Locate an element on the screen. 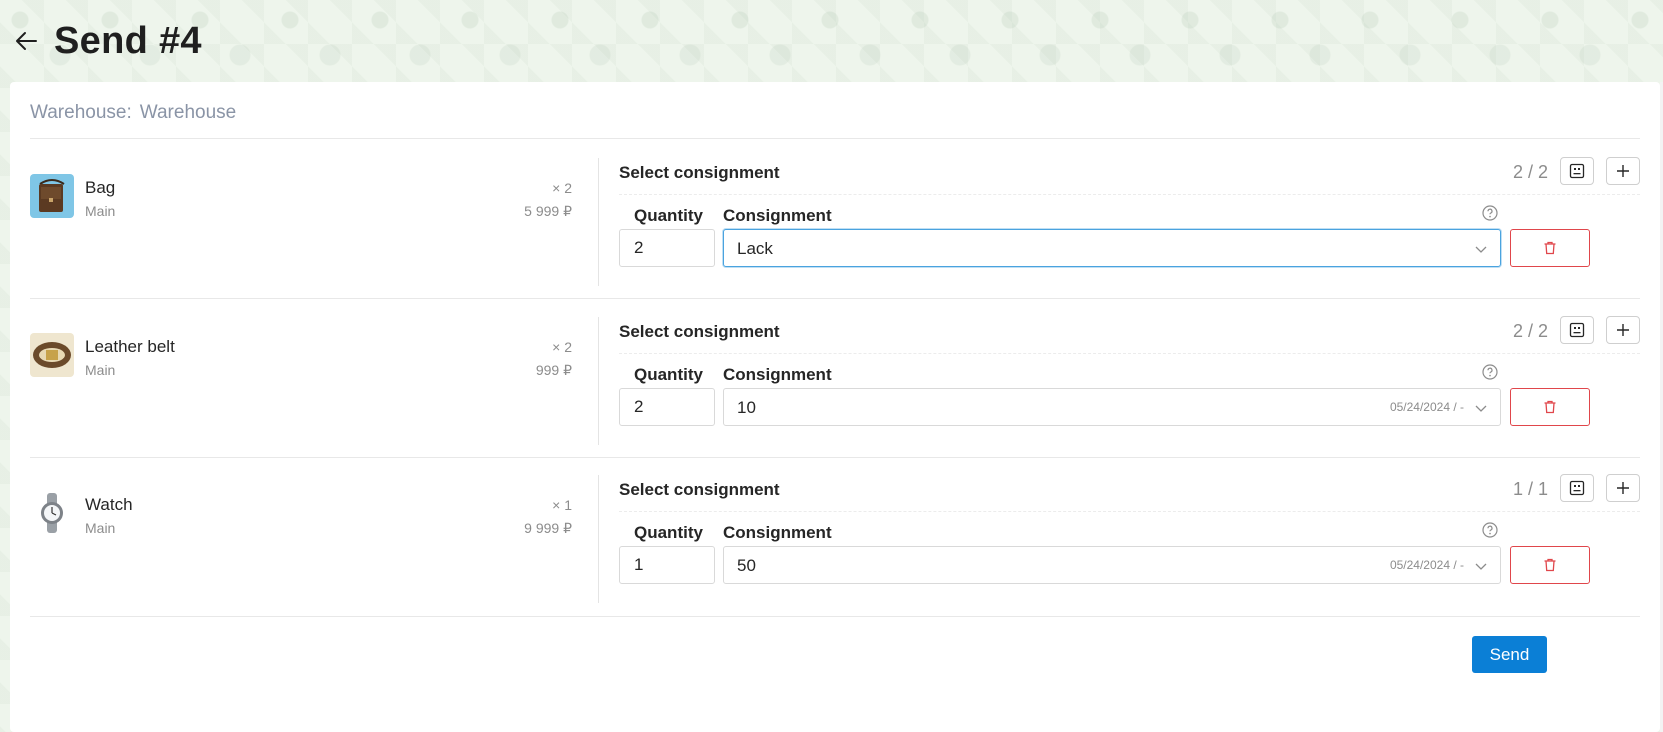  product-price: 999 ₽ is located at coordinates (553, 370).